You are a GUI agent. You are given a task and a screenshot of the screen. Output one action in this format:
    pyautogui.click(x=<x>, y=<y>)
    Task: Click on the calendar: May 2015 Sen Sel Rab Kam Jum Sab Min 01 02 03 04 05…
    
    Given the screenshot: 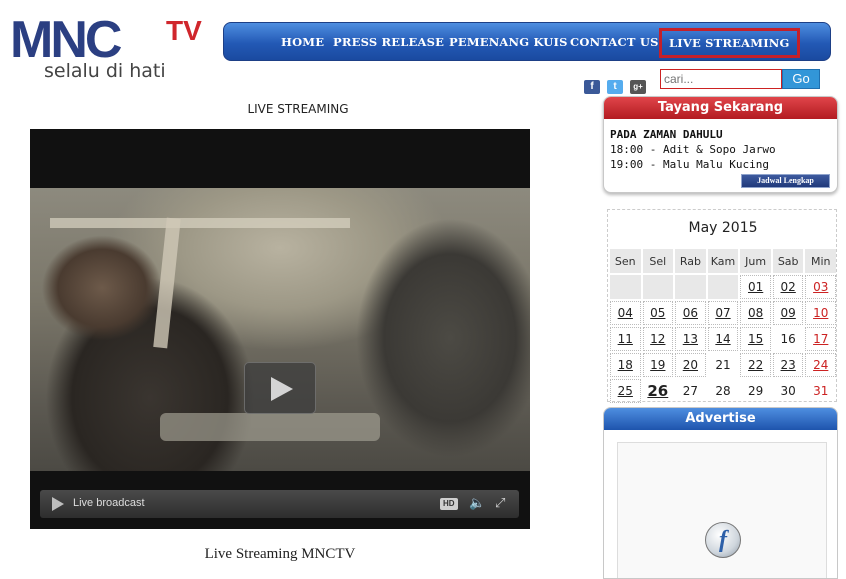 What is the action you would take?
    pyautogui.click(x=722, y=307)
    